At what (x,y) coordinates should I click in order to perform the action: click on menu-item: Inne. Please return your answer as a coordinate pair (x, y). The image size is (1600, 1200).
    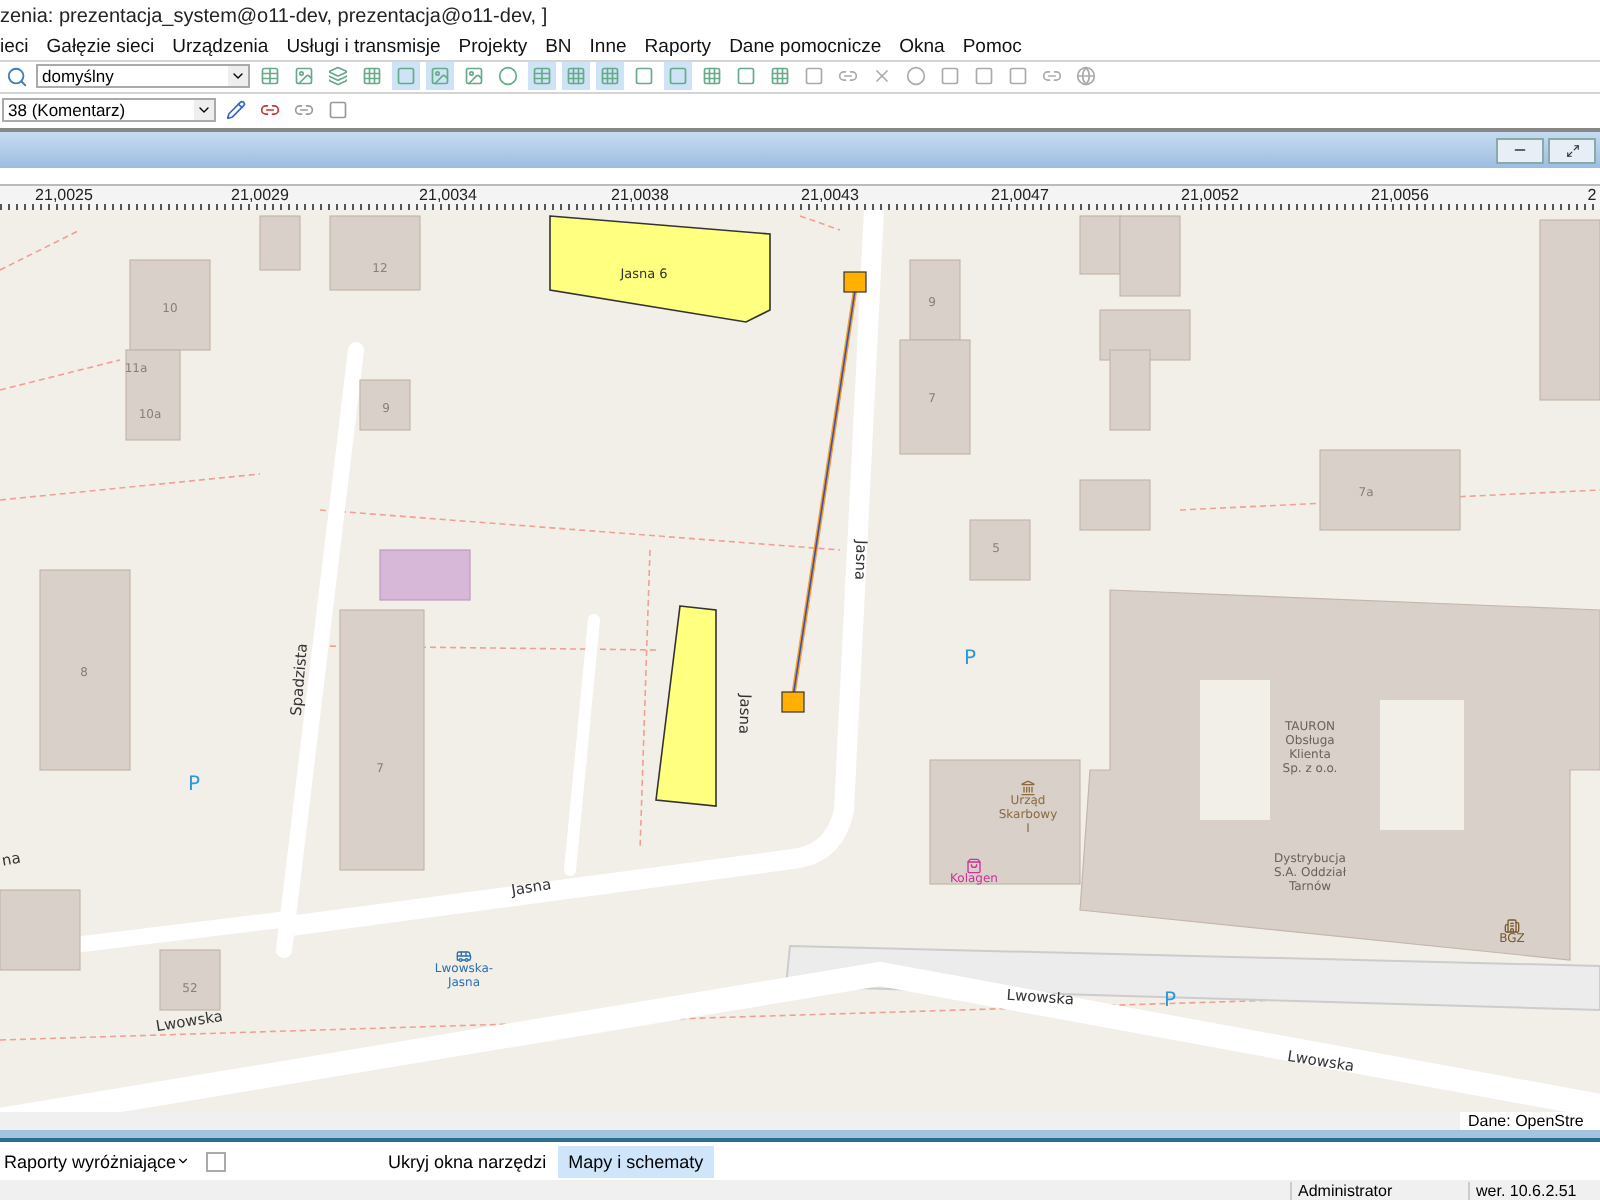
    Looking at the image, I should click on (608, 47).